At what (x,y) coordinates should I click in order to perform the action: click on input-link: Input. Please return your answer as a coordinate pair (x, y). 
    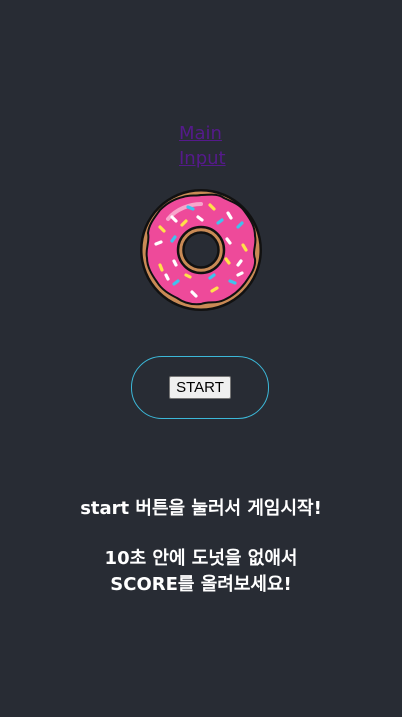
    Looking at the image, I should click on (202, 158).